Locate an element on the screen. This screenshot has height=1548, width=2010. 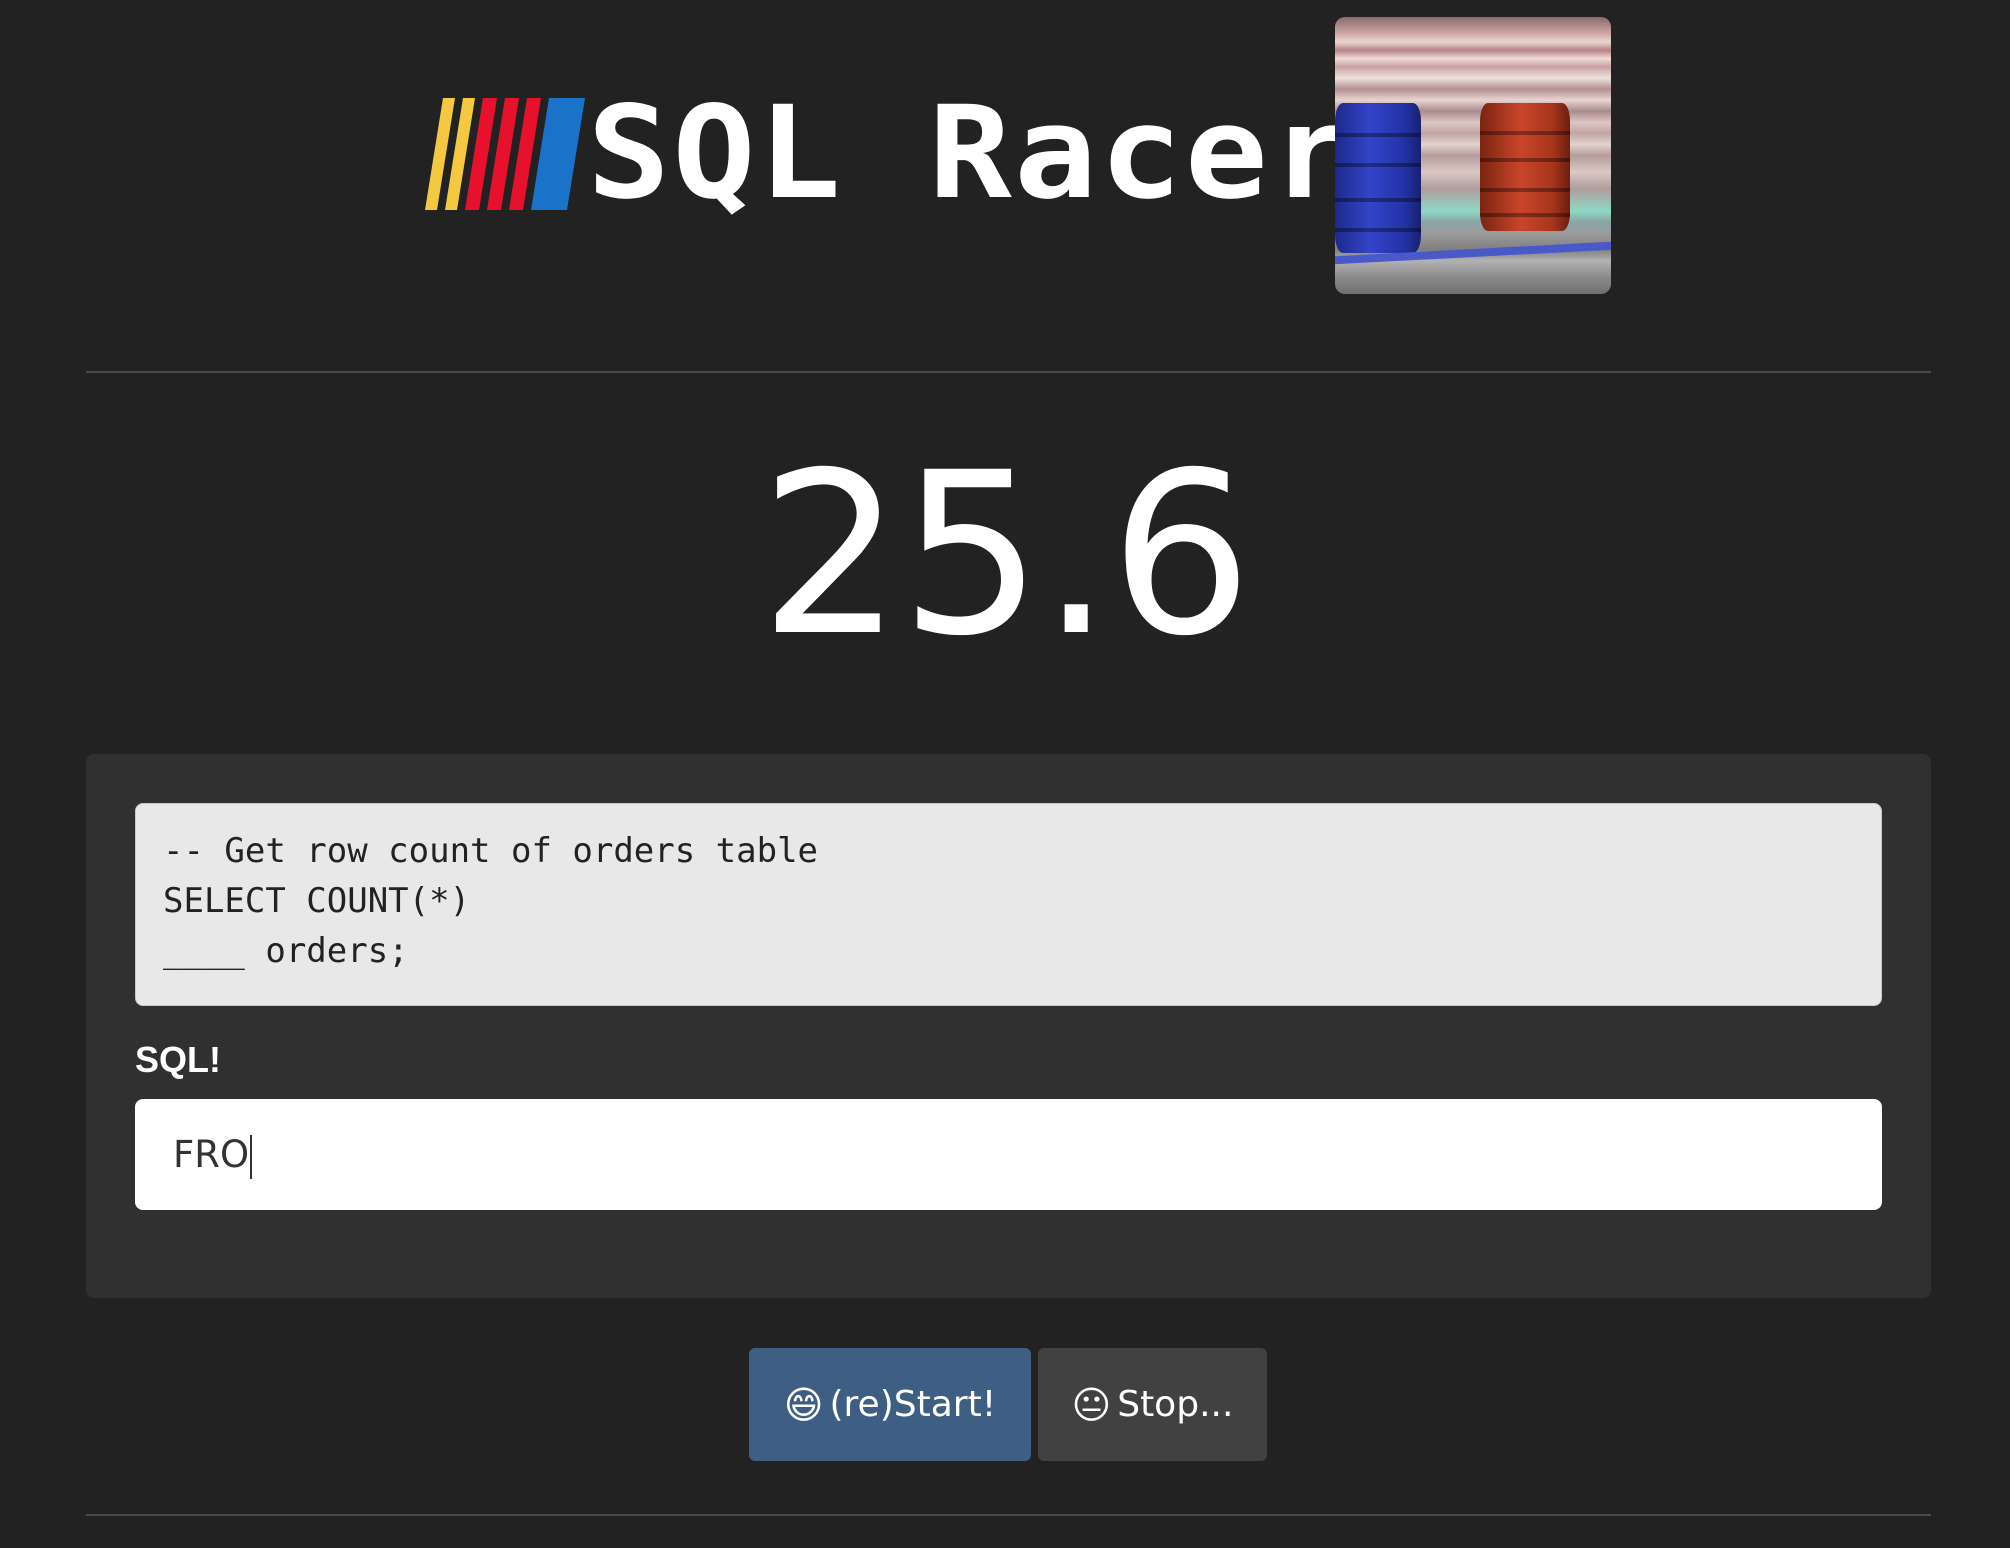
restart-button-label: (re)Start! is located at coordinates (913, 1404).